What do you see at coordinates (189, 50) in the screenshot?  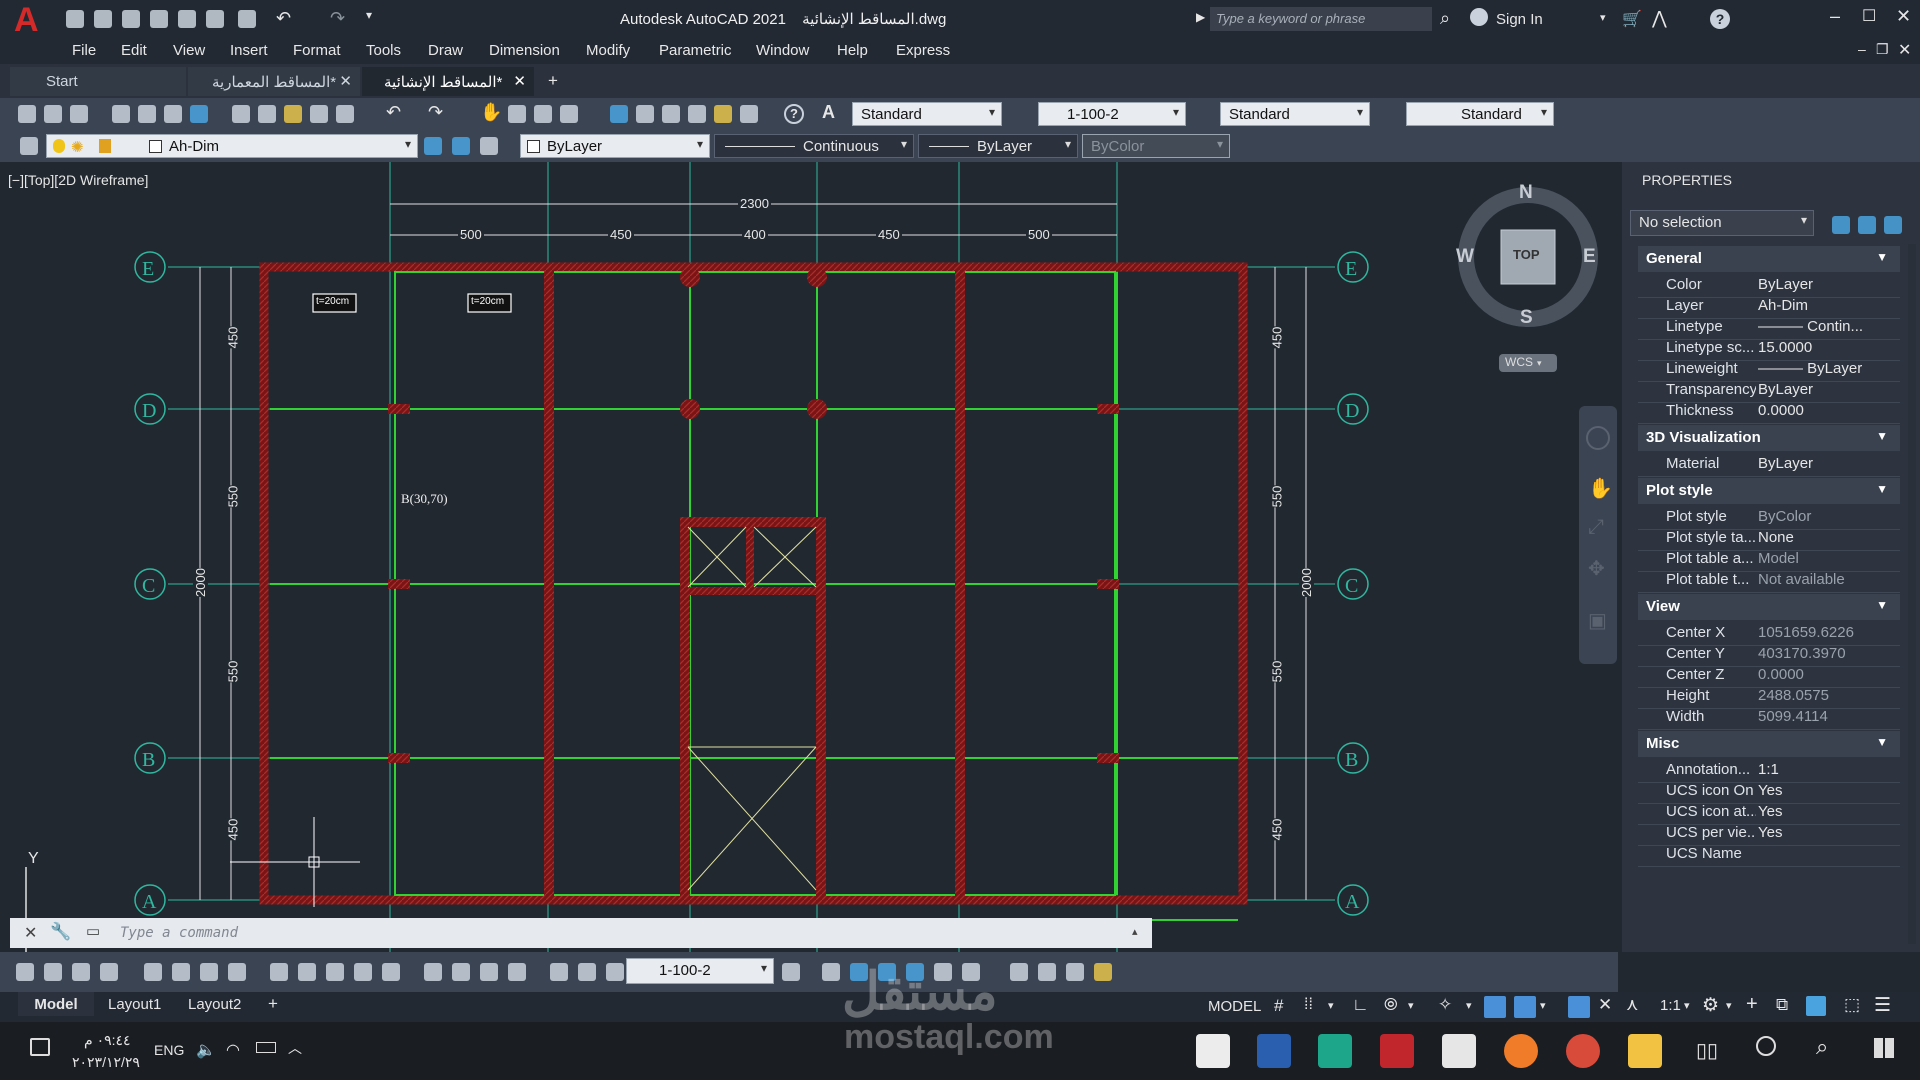 I see `menu-view: View` at bounding box center [189, 50].